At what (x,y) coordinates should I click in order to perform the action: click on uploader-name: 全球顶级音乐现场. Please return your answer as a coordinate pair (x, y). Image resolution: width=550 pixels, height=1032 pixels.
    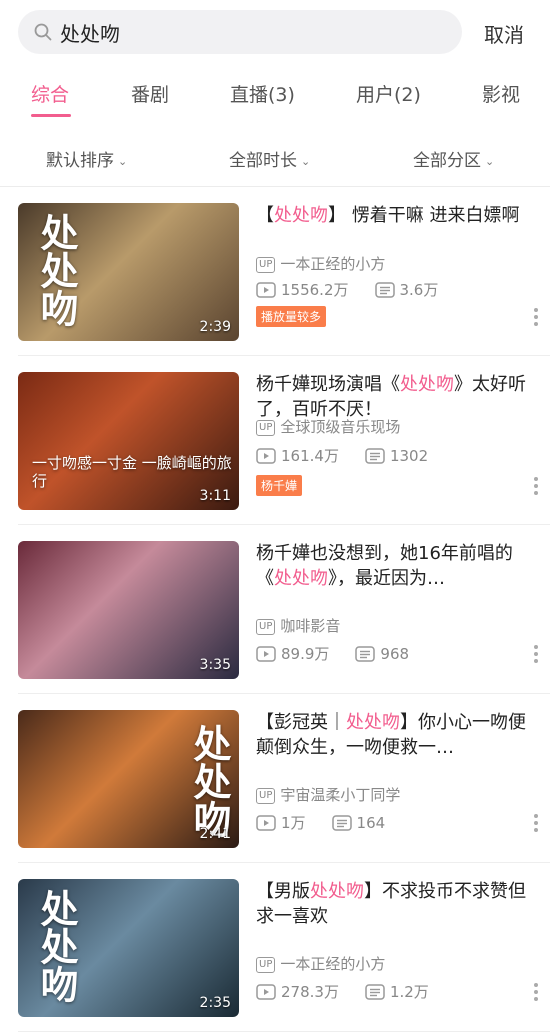
    Looking at the image, I should click on (340, 427).